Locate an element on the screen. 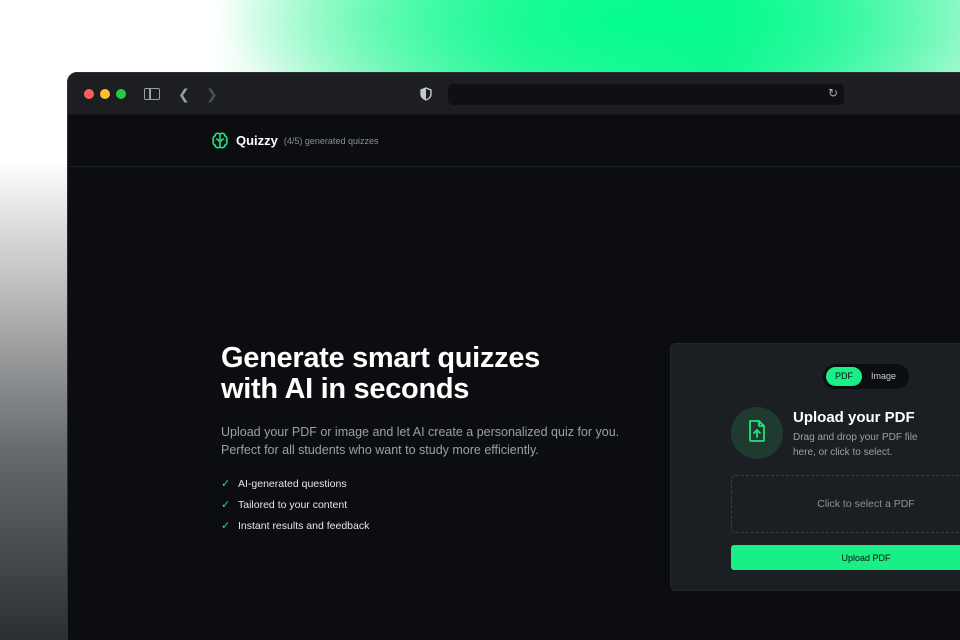 Image resolution: width=960 pixels, height=640 pixels. hero-title-line2: with AI in seconds is located at coordinates (345, 389).